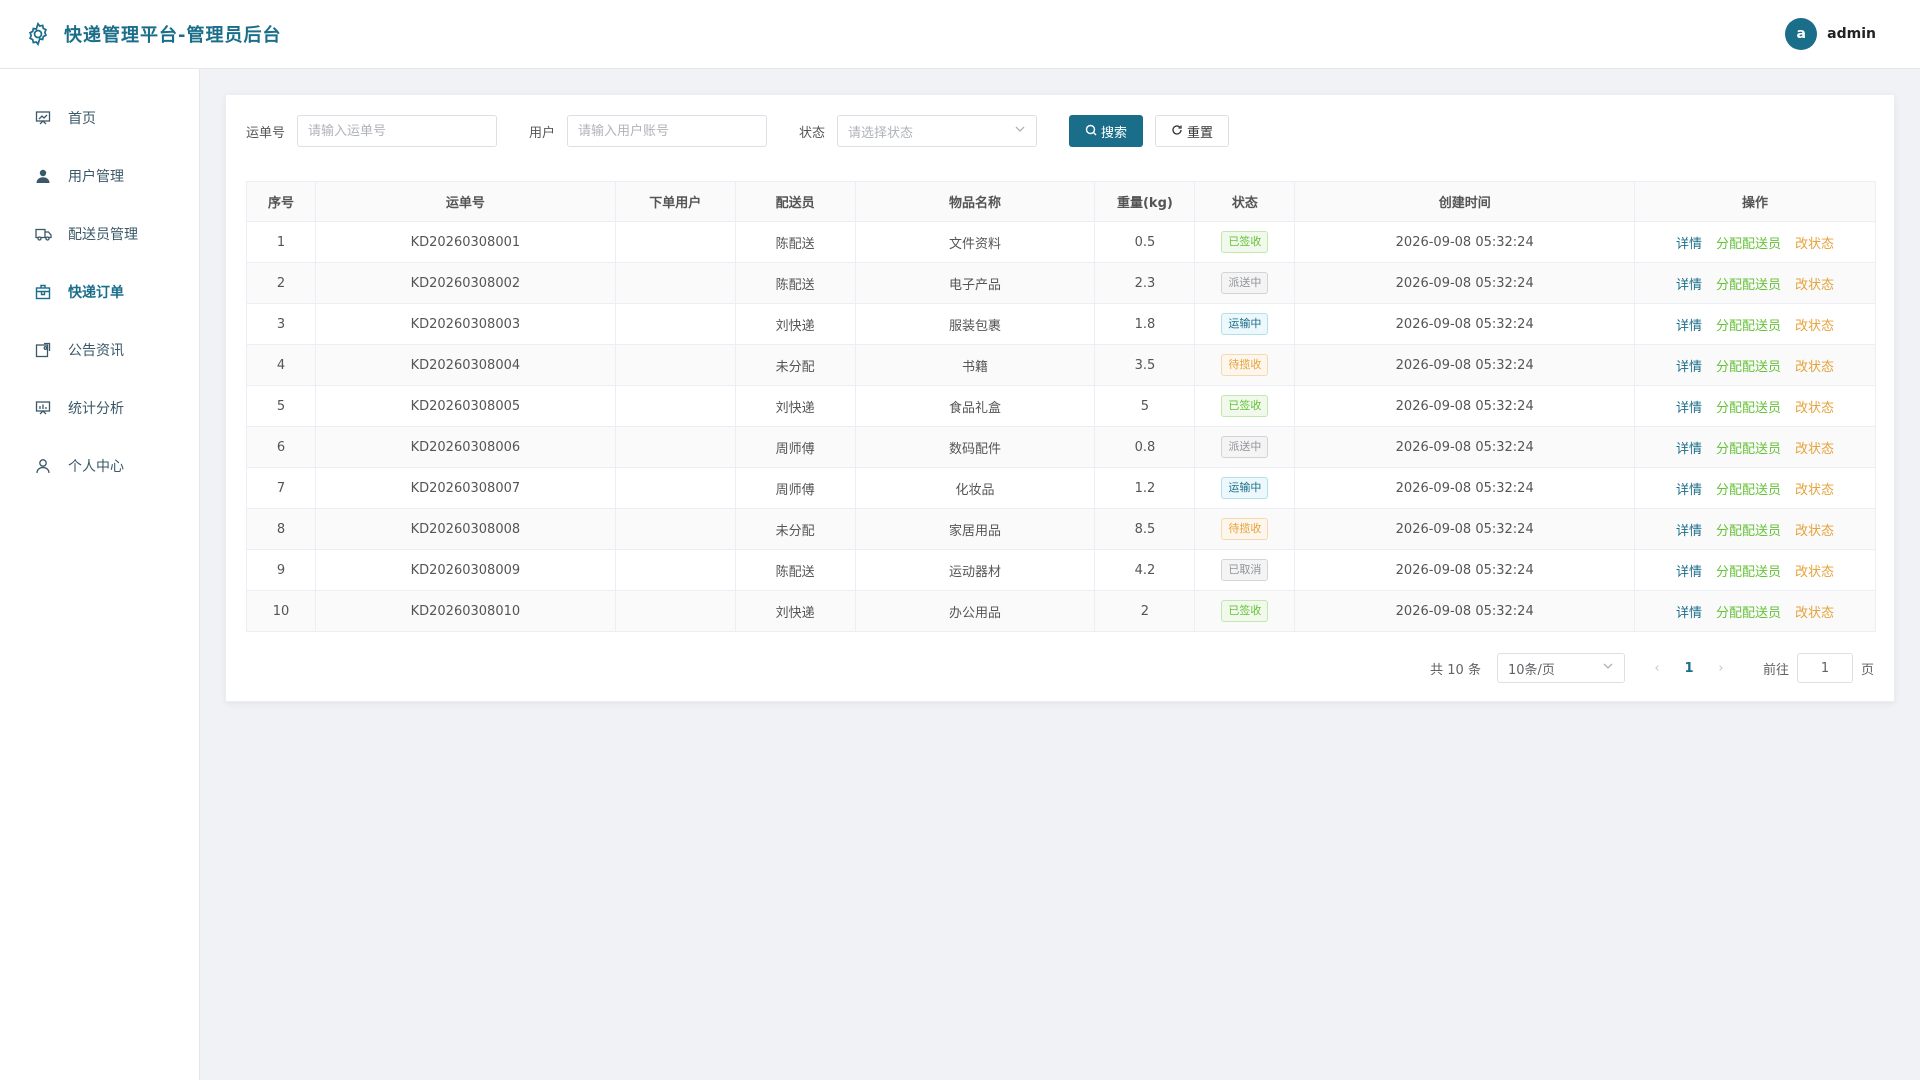 The image size is (1920, 1080). Describe the element at coordinates (1657, 668) in the screenshot. I see `prev-page-button: ‹` at that location.